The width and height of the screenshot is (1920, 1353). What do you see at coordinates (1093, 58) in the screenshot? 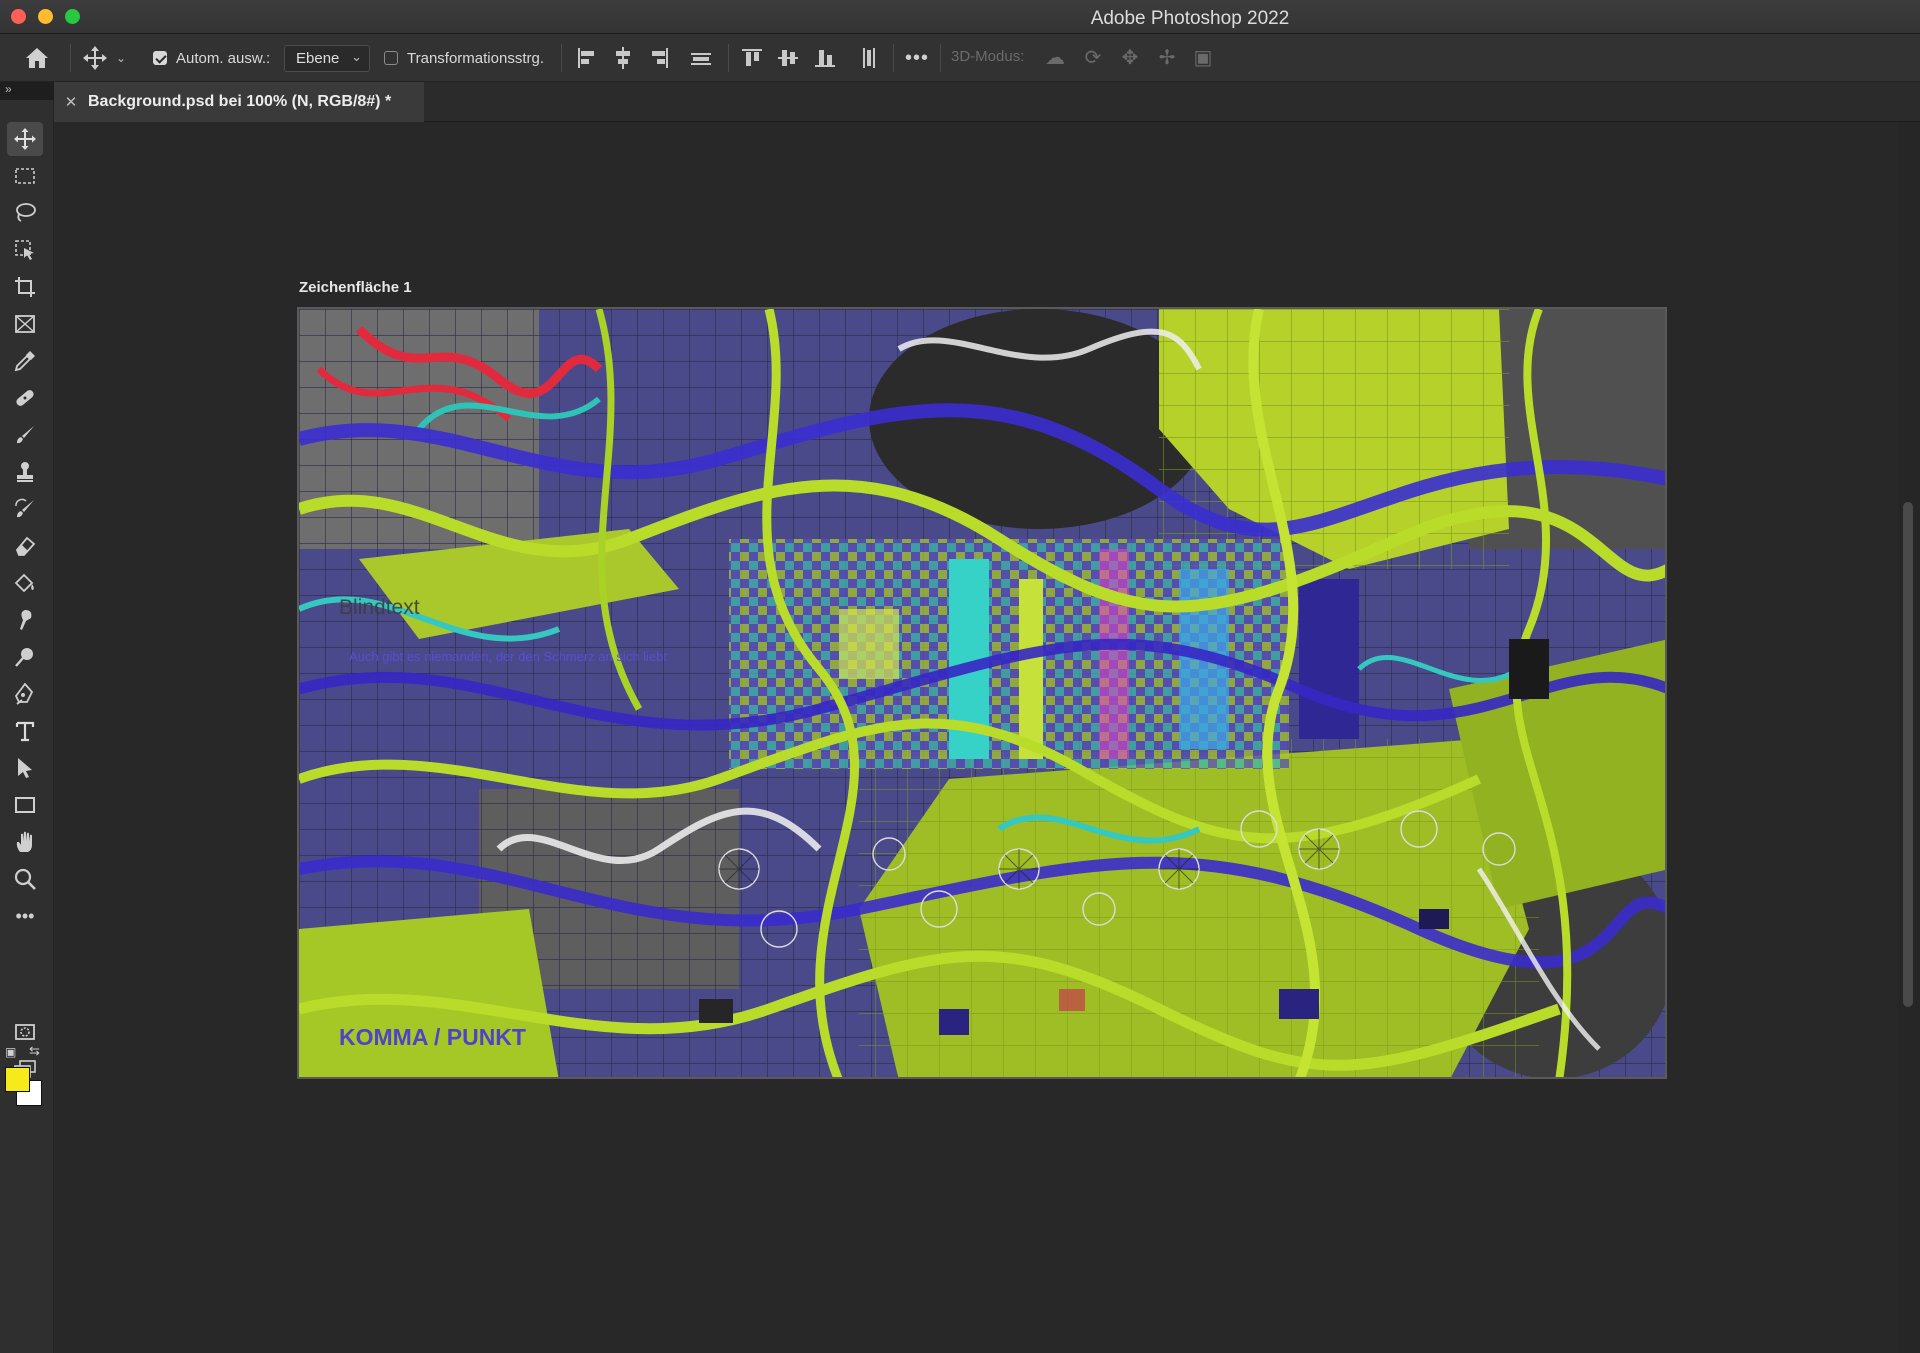
I see `roll-3d-icon: ⟳` at bounding box center [1093, 58].